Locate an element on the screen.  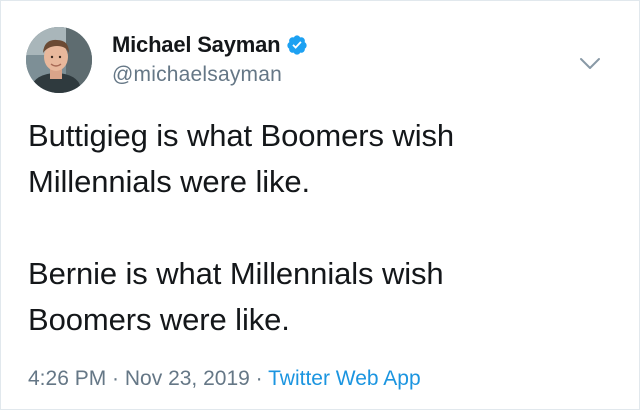
tweet-source-link: Twitter Web App is located at coordinates (344, 378).